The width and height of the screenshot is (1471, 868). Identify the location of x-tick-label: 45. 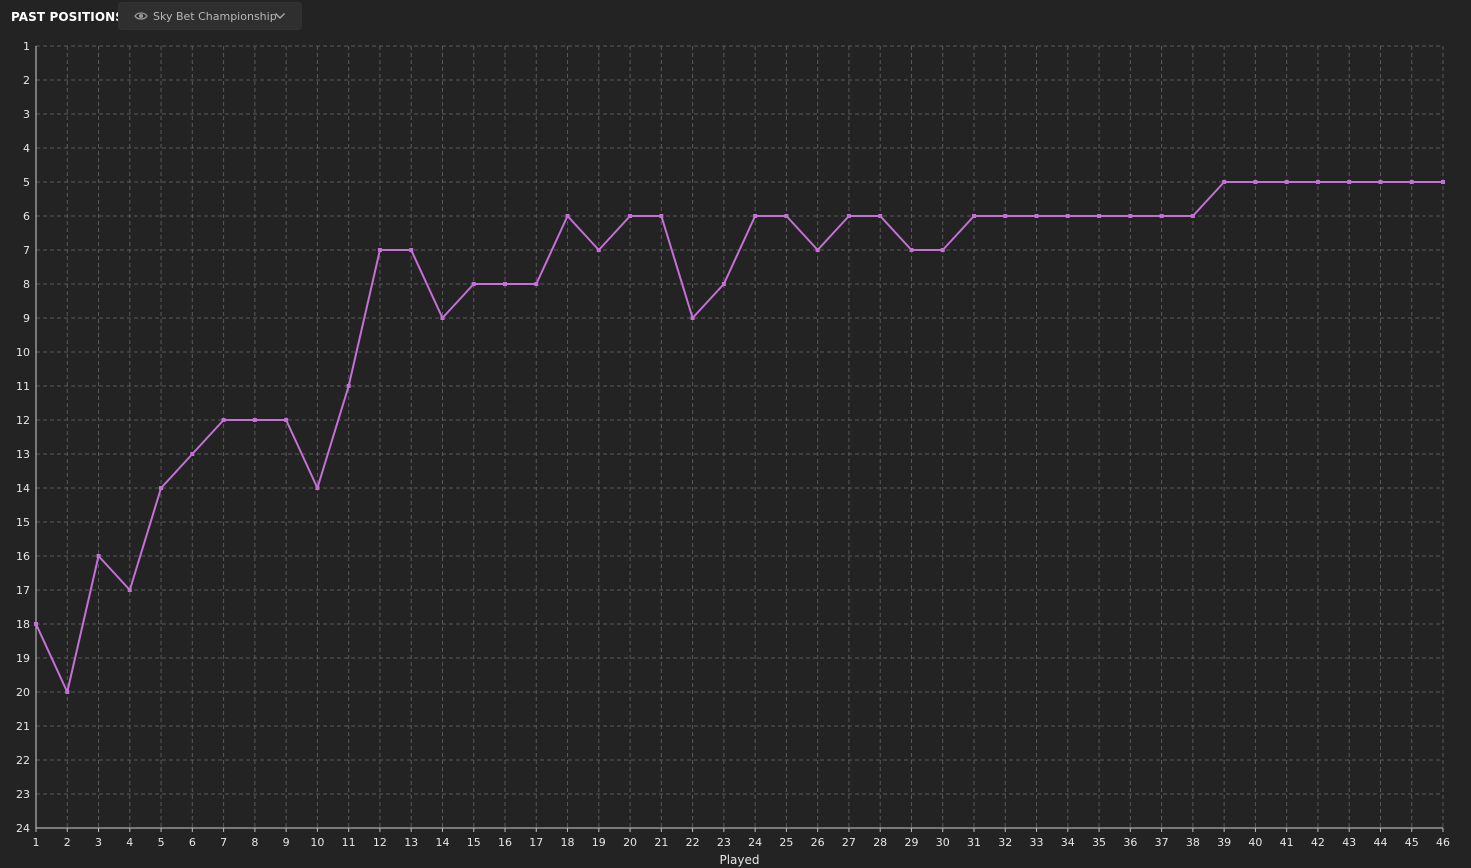
(1412, 842).